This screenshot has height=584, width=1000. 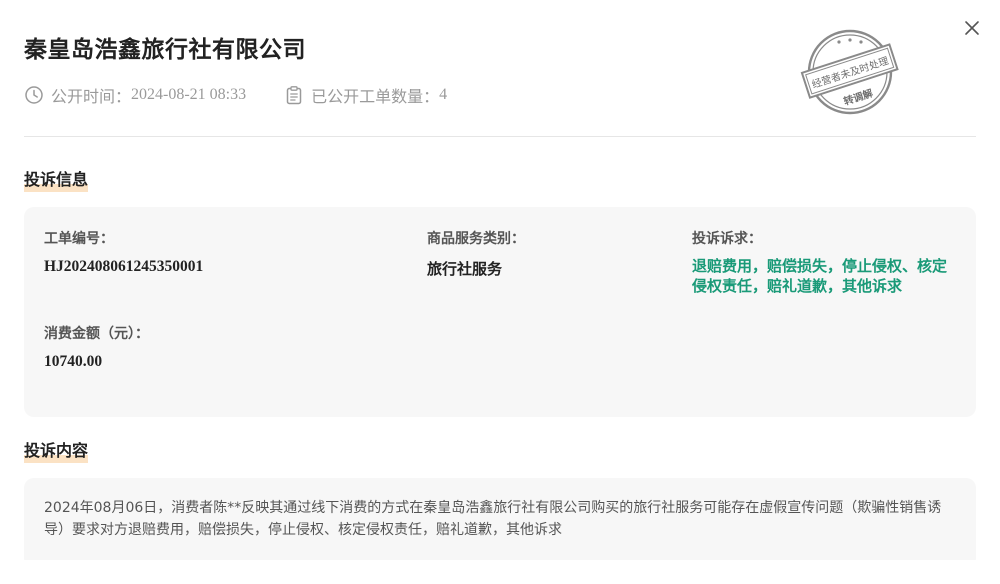 I want to click on close-icon, so click(x=972, y=28).